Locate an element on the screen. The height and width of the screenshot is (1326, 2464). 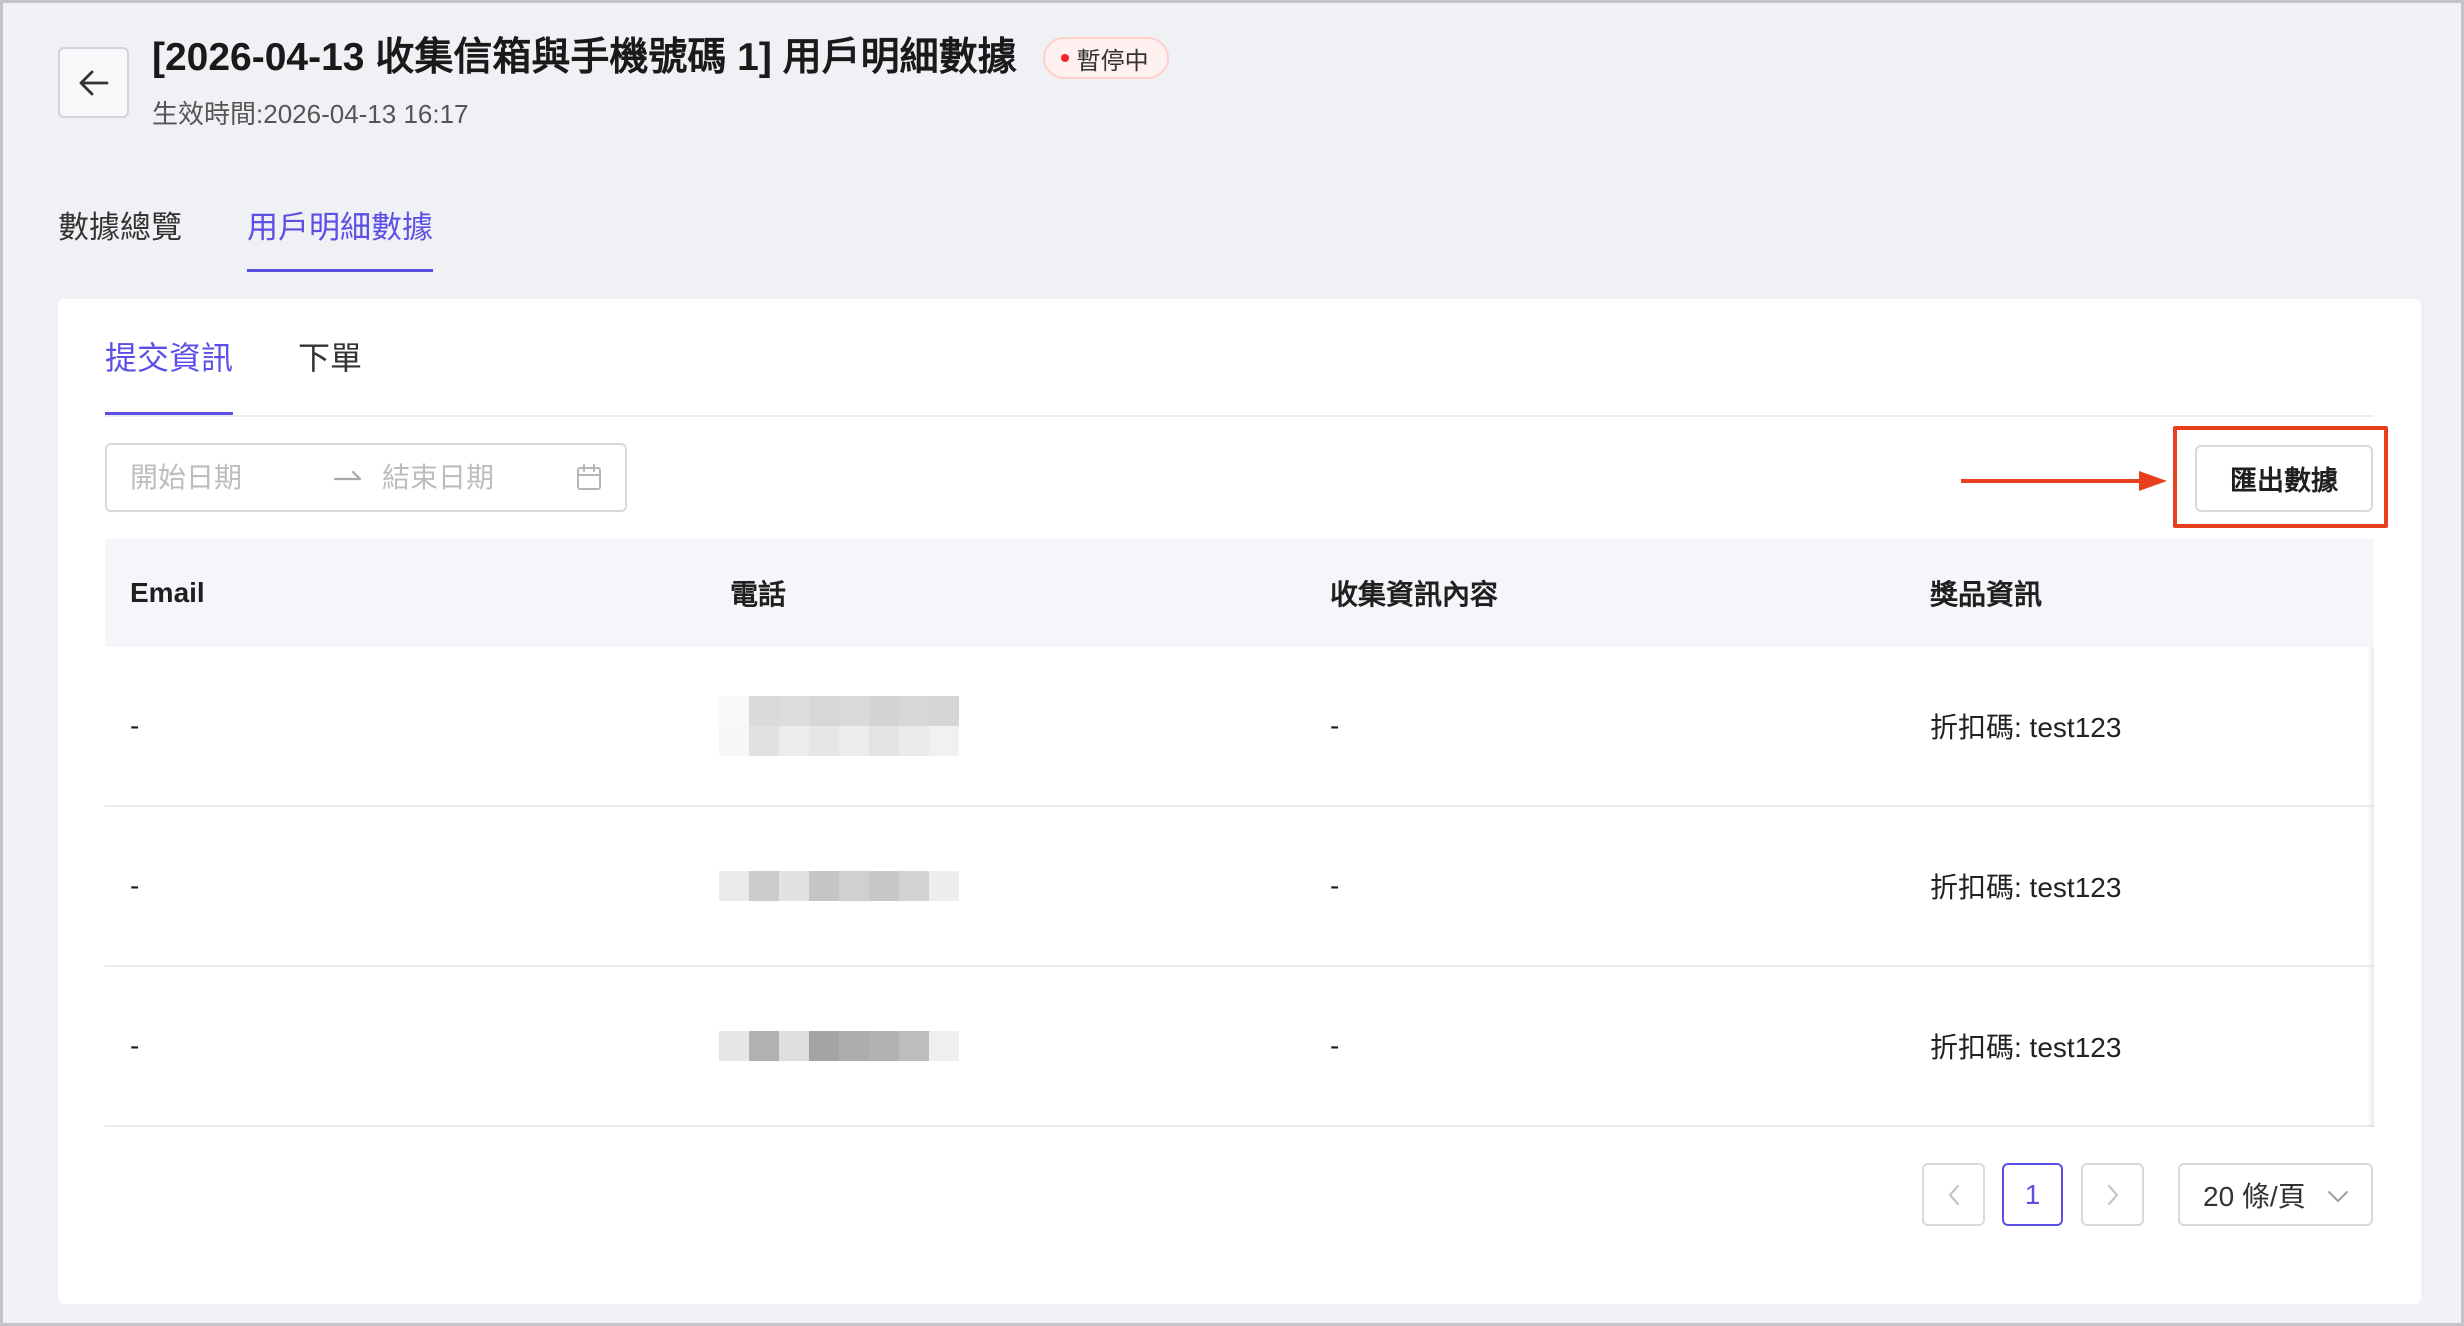
arrow-left-icon is located at coordinates (93, 82).